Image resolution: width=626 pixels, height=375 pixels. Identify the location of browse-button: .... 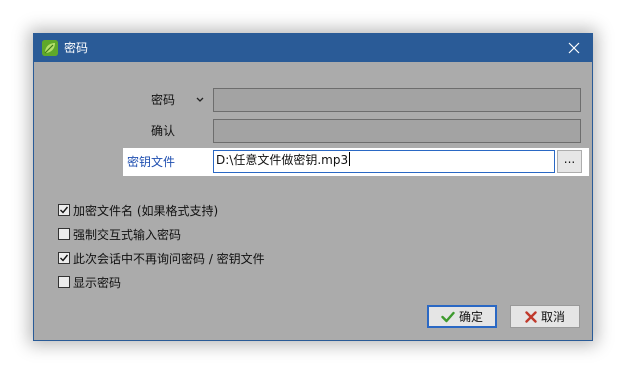
(569, 161).